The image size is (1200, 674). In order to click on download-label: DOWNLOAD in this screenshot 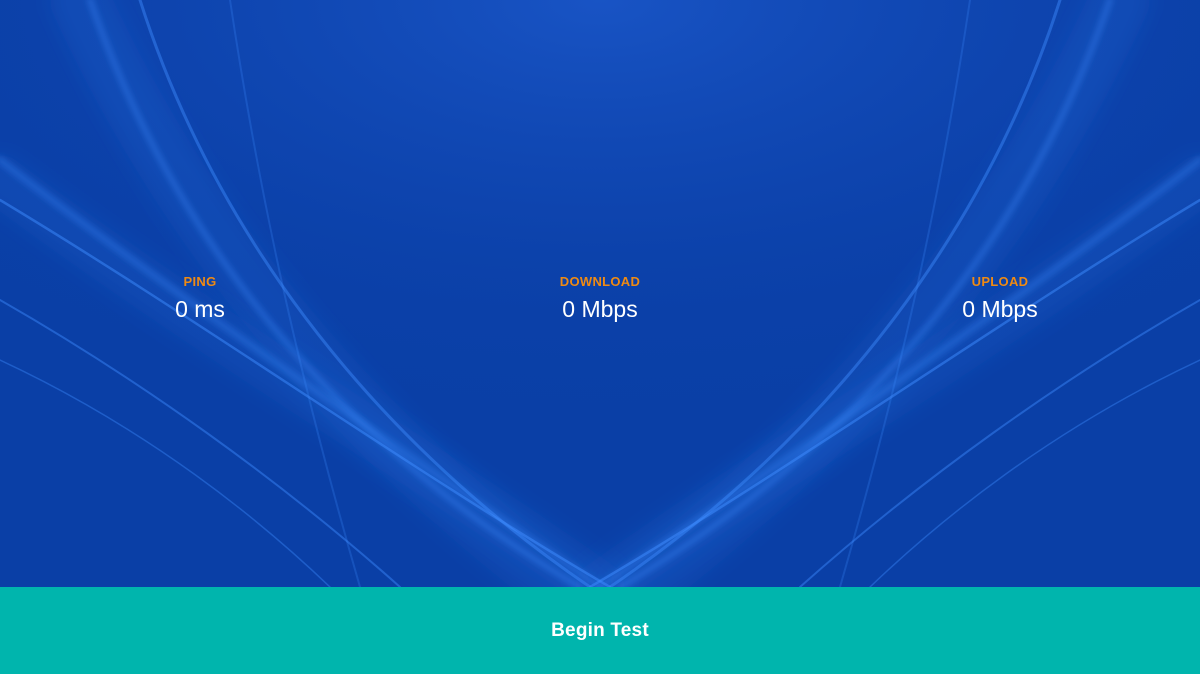, I will do `click(600, 281)`.